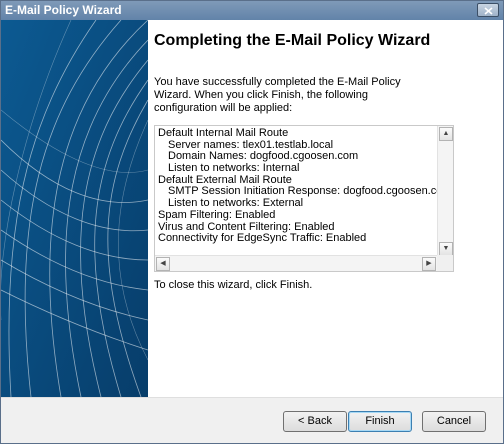  I want to click on scroll-right-button: ▶, so click(429, 264).